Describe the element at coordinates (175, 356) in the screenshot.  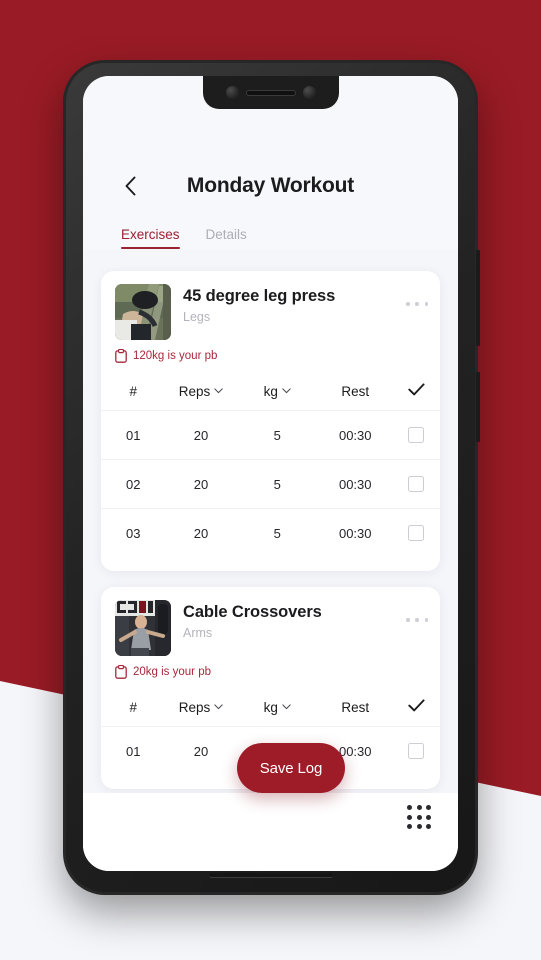
I see `personal-best-text: 120kg is your pb` at that location.